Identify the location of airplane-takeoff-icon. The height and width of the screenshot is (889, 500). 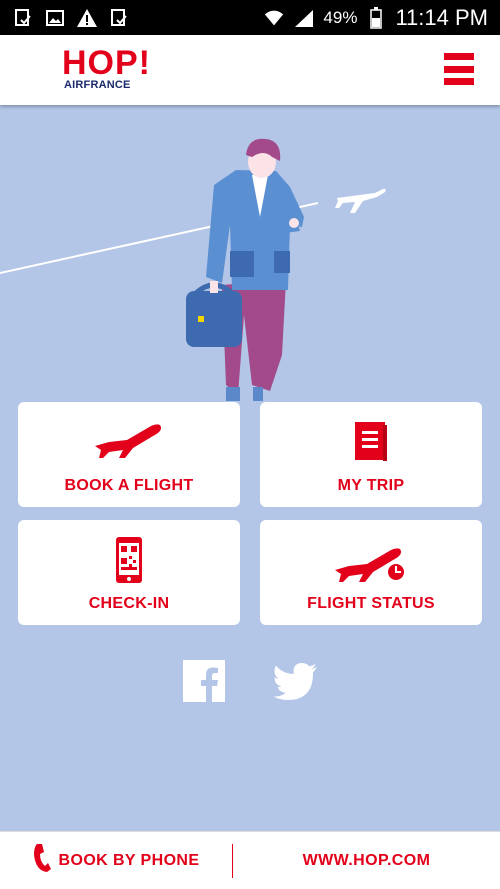
(129, 442).